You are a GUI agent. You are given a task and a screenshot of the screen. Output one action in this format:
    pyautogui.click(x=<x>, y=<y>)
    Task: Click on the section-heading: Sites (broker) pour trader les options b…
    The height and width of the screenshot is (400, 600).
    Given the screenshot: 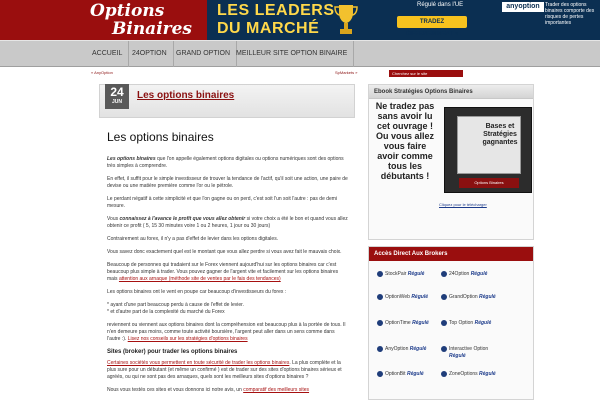 What is the action you would take?
    pyautogui.click(x=172, y=352)
    